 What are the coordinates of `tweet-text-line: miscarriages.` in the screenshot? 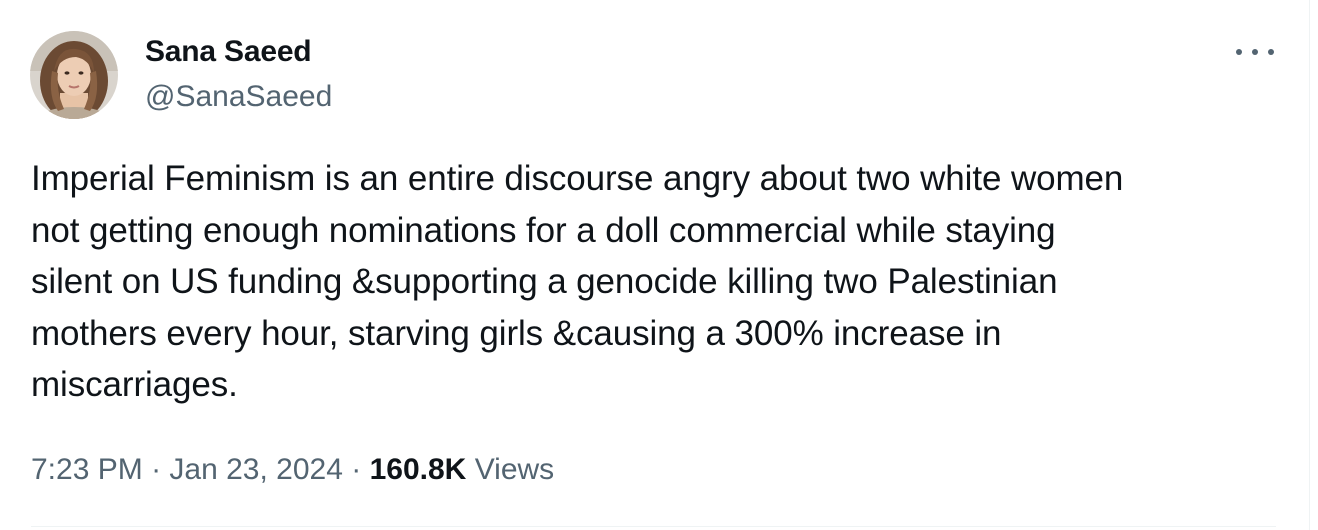 It's located at (134, 384).